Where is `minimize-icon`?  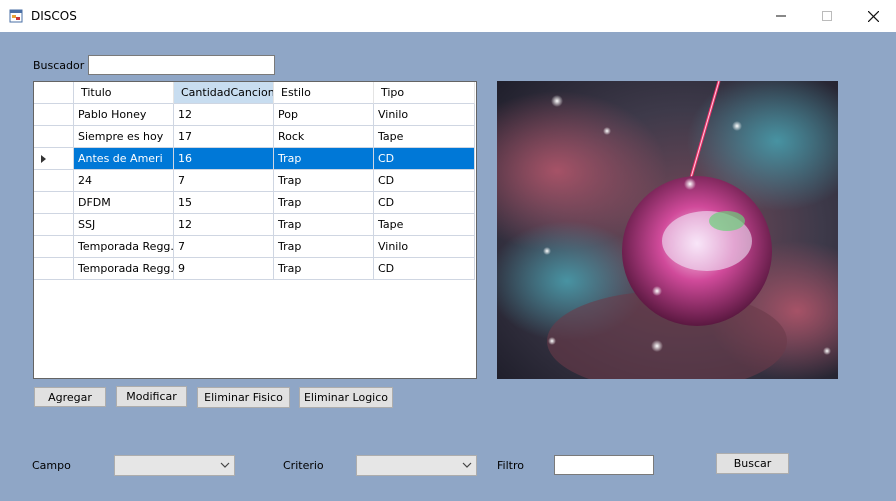
minimize-icon is located at coordinates (781, 16).